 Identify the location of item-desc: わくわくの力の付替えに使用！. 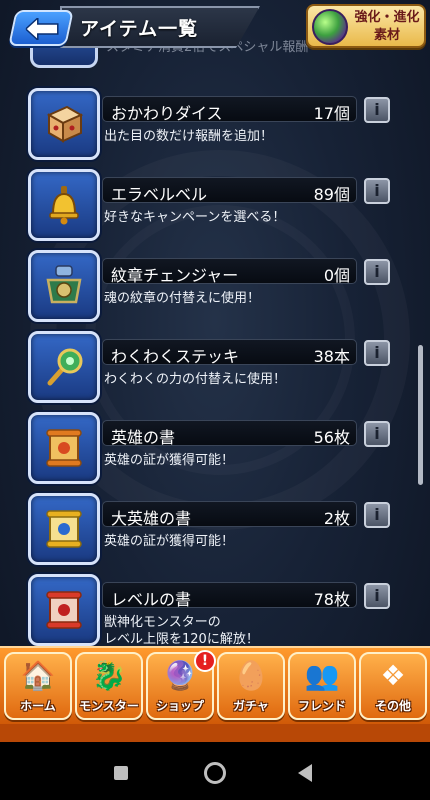
(195, 379).